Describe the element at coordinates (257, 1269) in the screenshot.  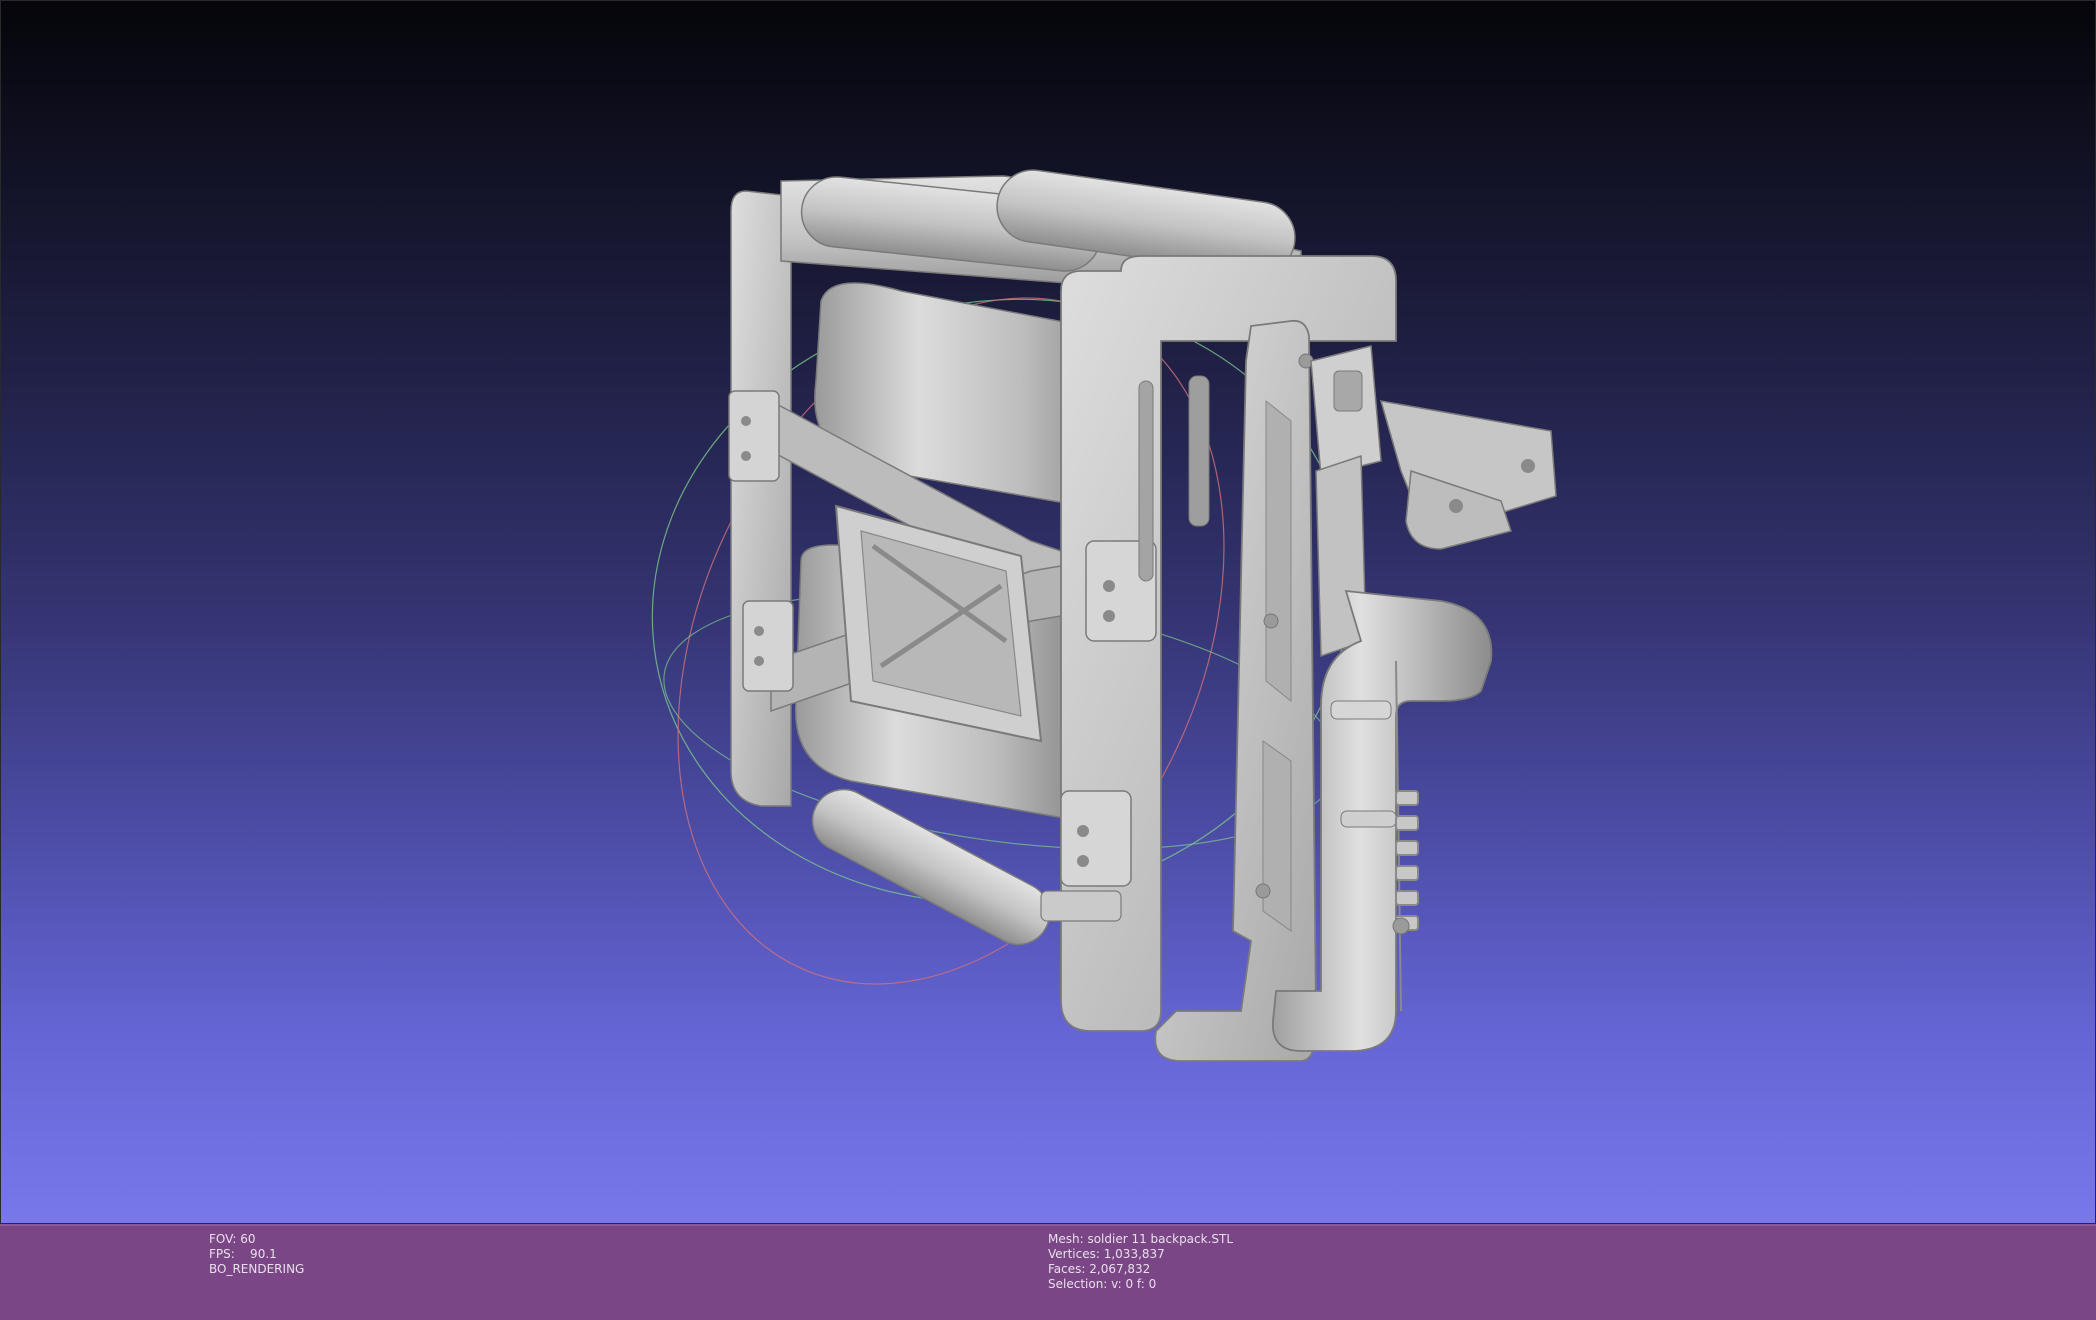
I see `render-mode-readout: BO_RENDERING` at that location.